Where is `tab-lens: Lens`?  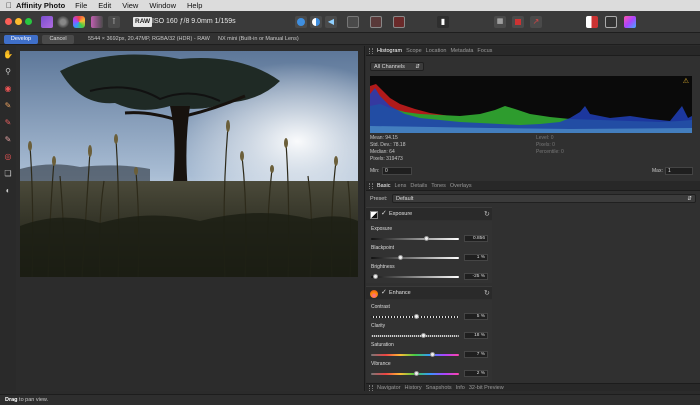
tab-lens: Lens is located at coordinates (400, 186).